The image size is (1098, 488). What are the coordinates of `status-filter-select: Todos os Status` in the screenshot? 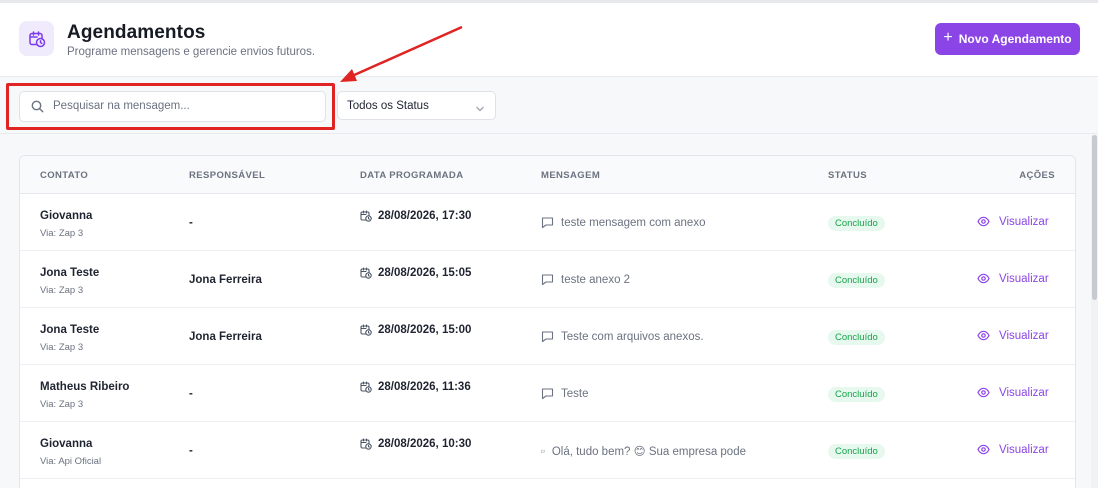 It's located at (416, 105).